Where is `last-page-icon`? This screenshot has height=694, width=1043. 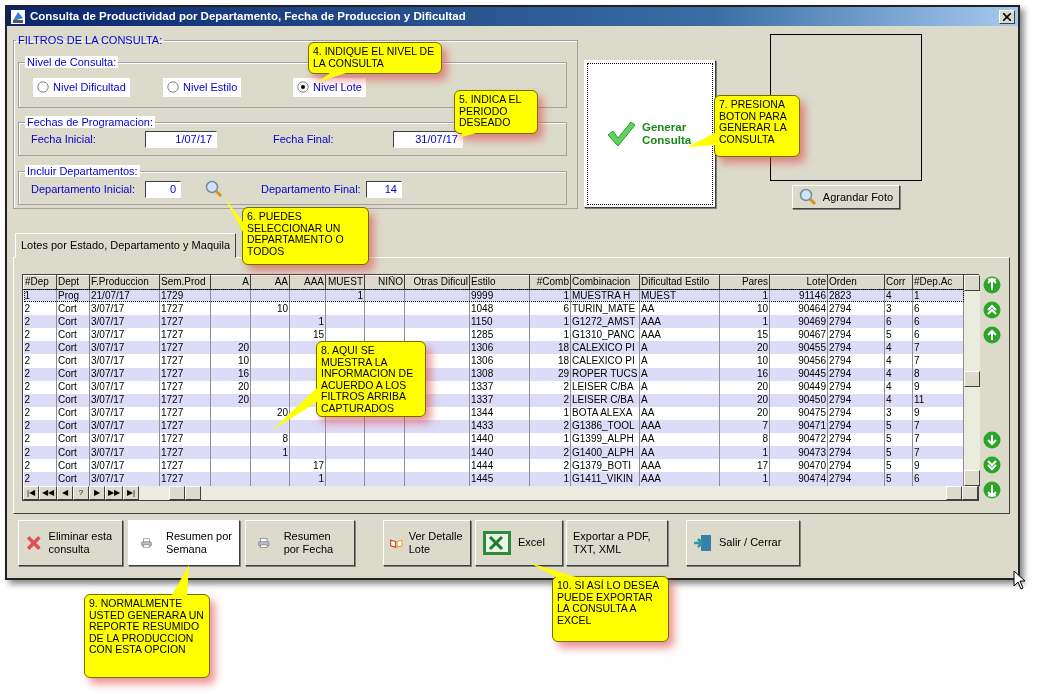 last-page-icon is located at coordinates (992, 489).